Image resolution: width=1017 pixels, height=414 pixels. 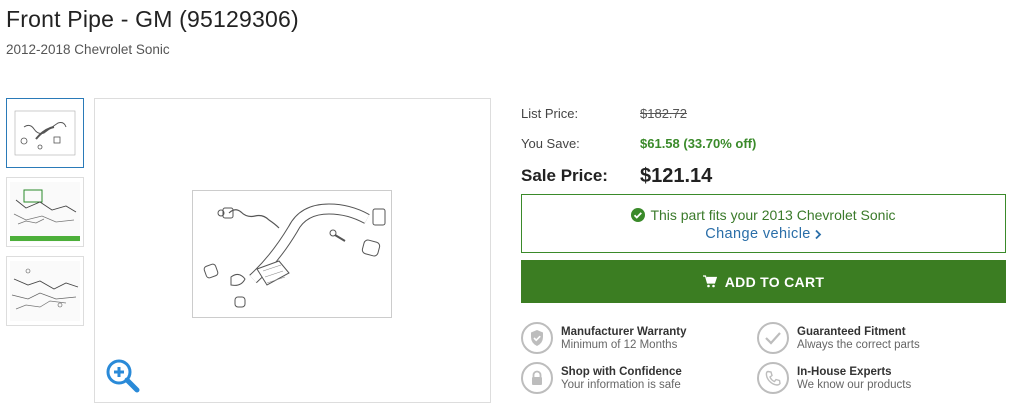 I want to click on sale-price-label: Sale Price:, so click(x=564, y=175).